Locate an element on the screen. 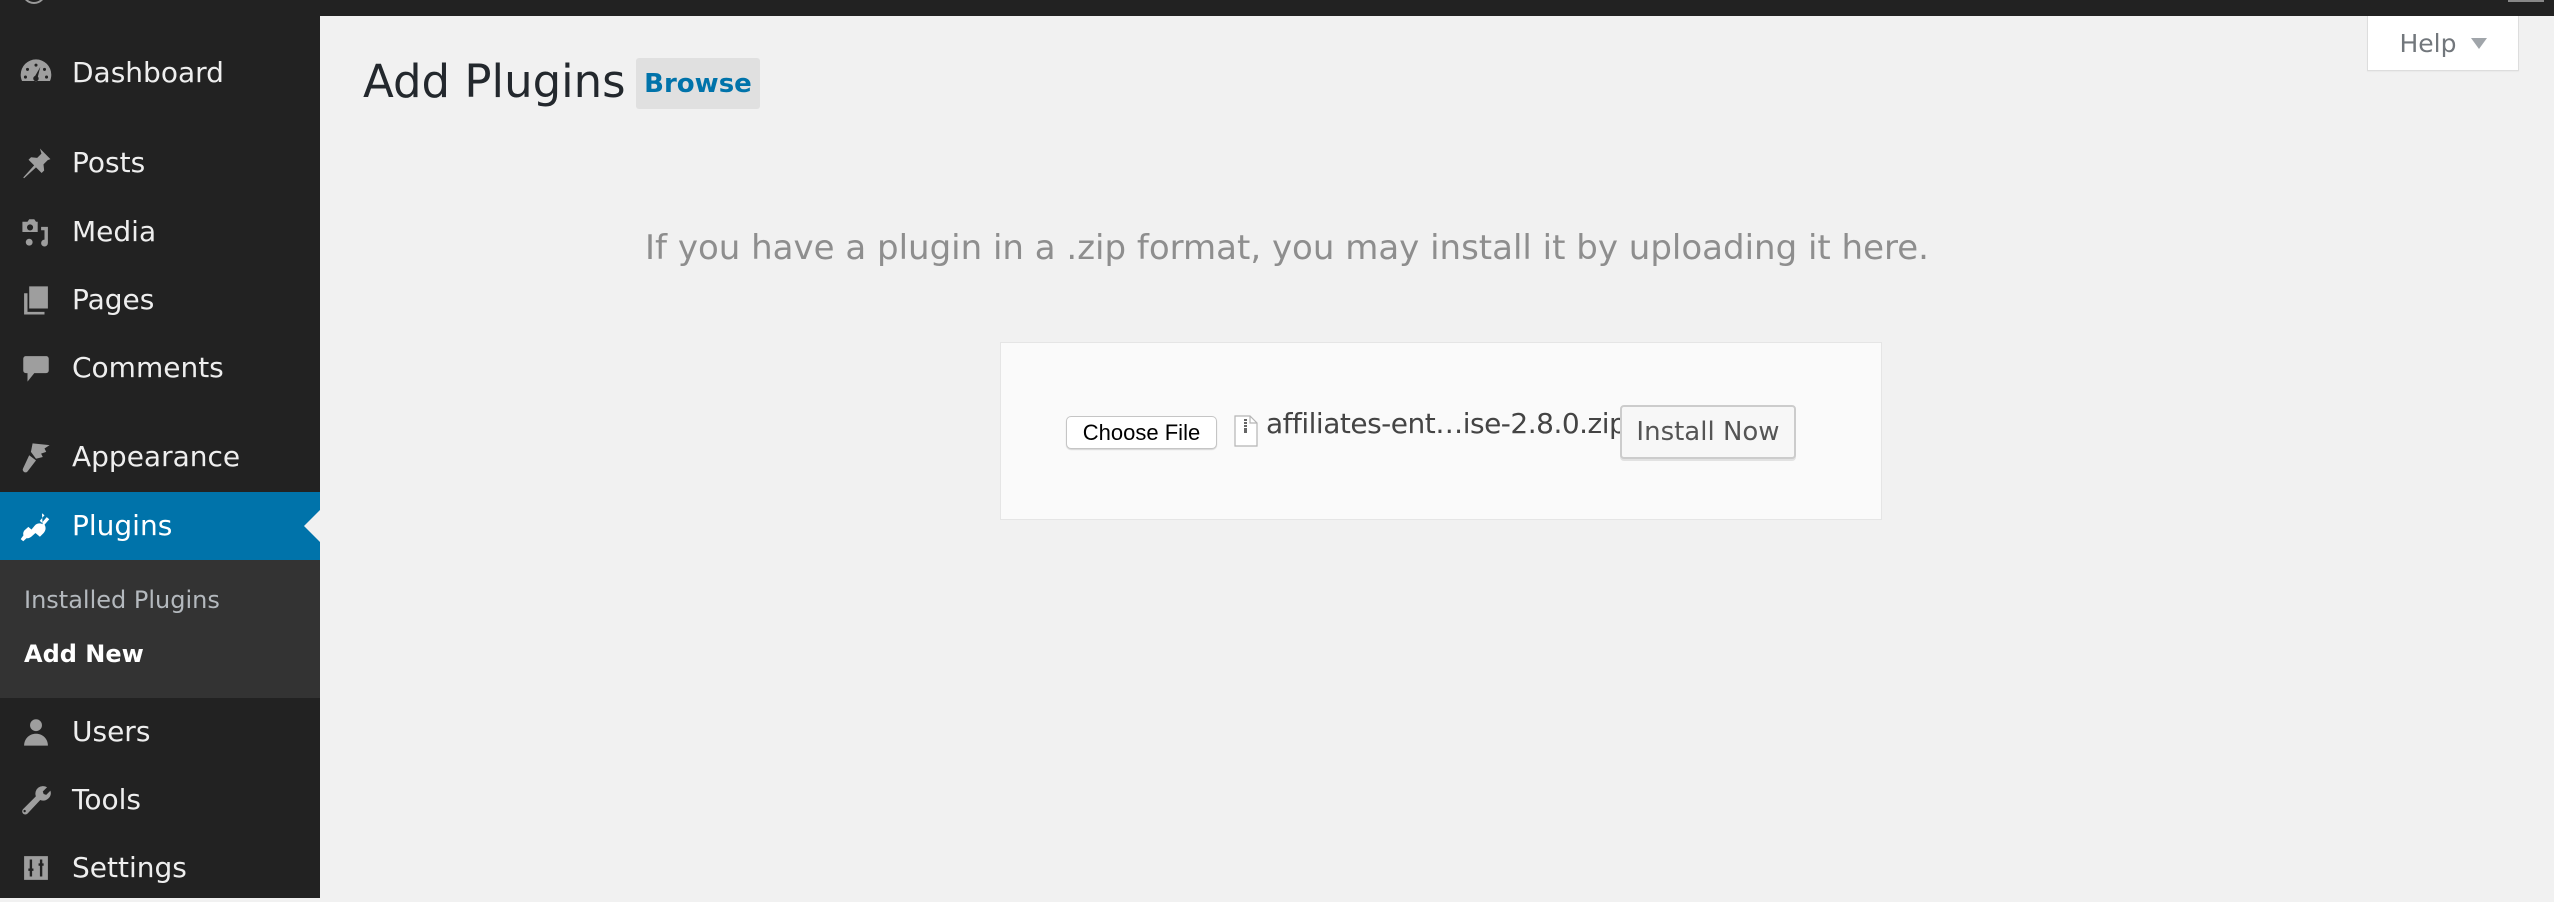 The image size is (2554, 902). choose-file-button: Choose File is located at coordinates (1141, 432).